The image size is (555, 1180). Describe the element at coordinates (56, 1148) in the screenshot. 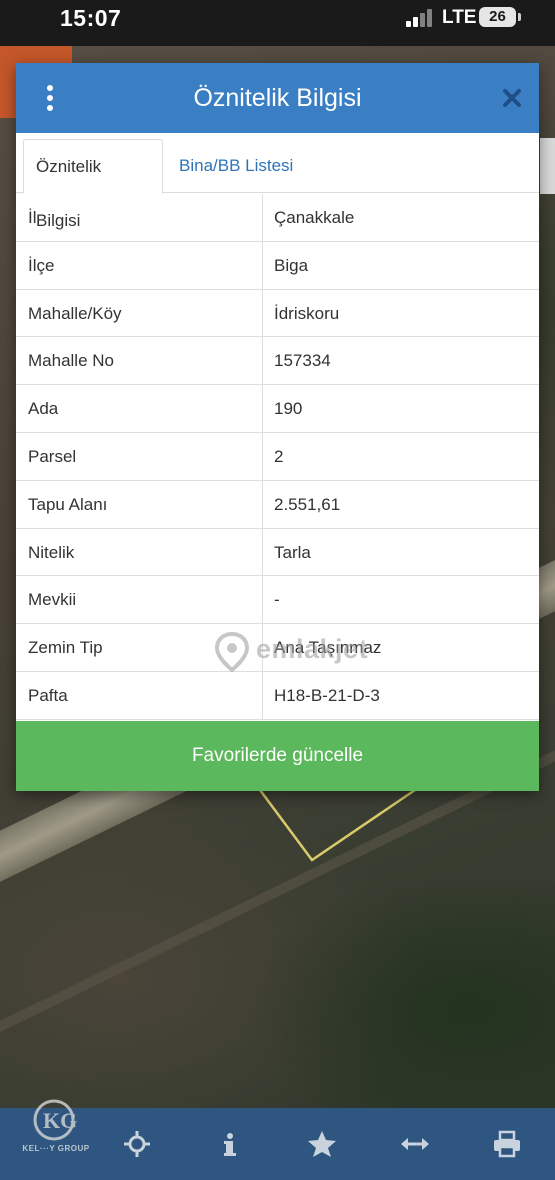

I see `logo-text: KEL···Y GROUP` at that location.